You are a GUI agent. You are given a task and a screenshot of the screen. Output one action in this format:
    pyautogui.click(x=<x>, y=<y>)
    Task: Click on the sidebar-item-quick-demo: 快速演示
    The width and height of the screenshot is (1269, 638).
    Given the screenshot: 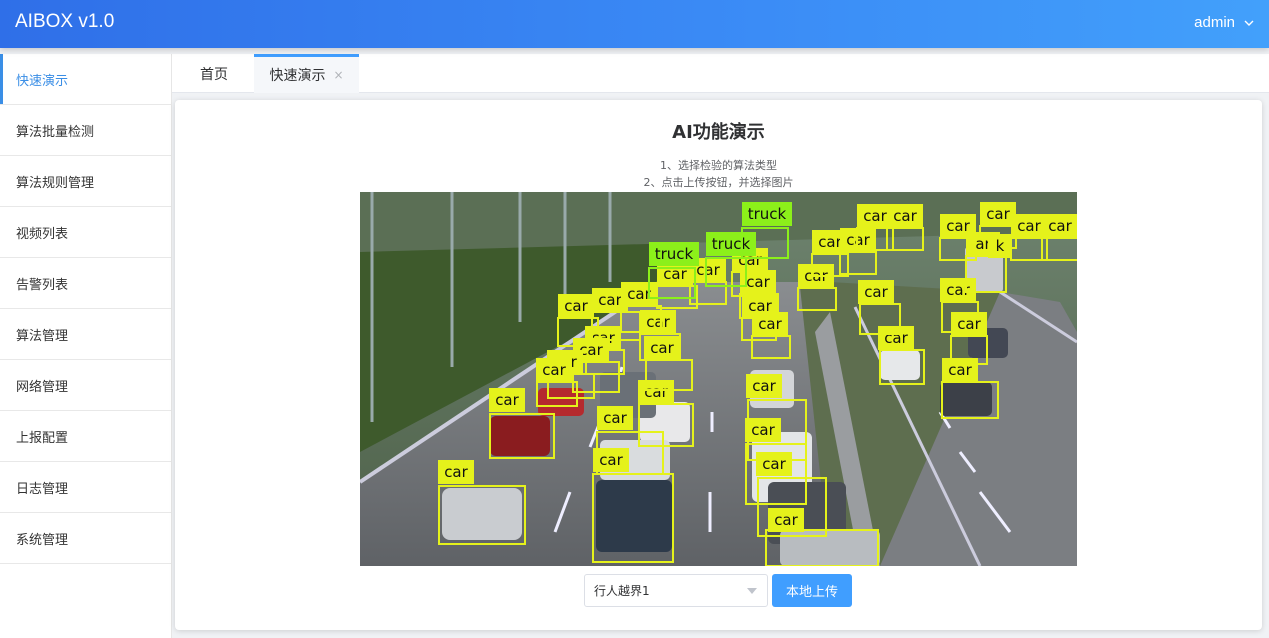 What is the action you would take?
    pyautogui.click(x=85, y=79)
    